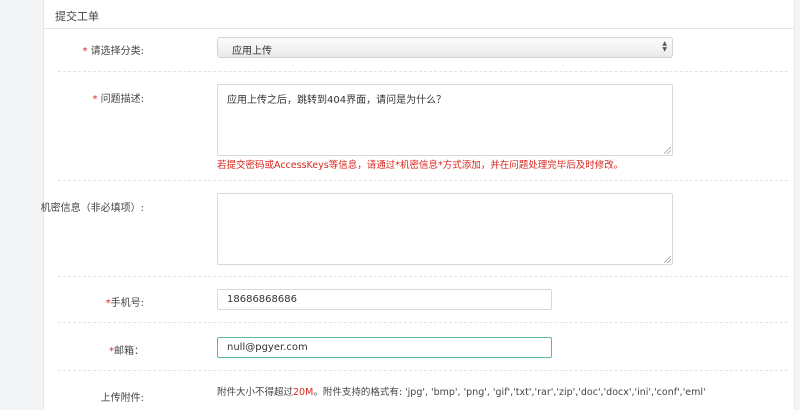 The image size is (800, 410). Describe the element at coordinates (664, 46) in the screenshot. I see `select-arrows-icon: ▲ ▼` at that location.